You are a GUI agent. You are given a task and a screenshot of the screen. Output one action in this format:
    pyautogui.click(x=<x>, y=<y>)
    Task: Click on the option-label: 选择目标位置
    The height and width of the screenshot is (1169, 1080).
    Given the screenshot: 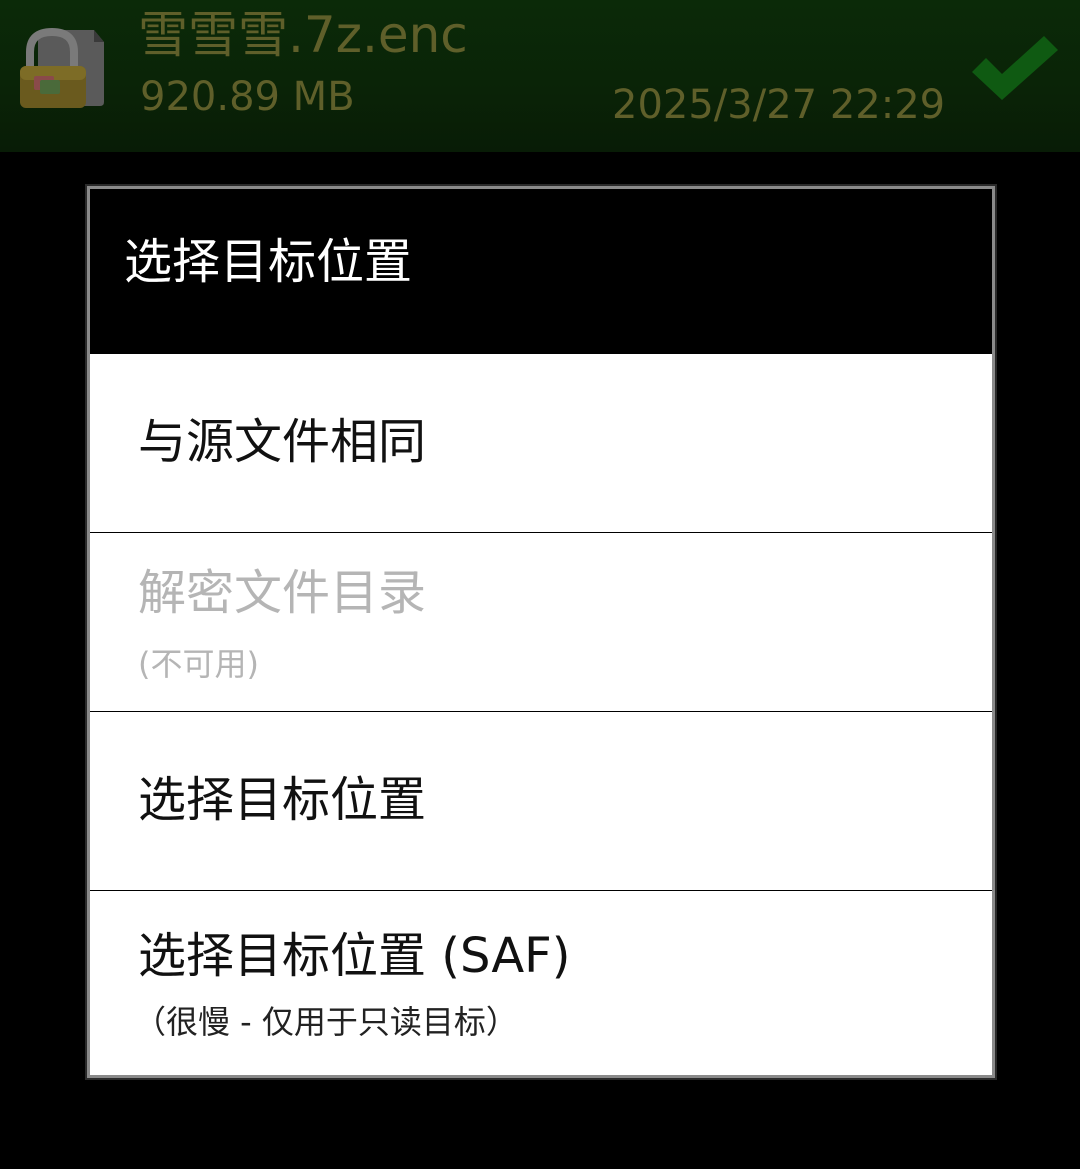 What is the action you would take?
    pyautogui.click(x=282, y=800)
    